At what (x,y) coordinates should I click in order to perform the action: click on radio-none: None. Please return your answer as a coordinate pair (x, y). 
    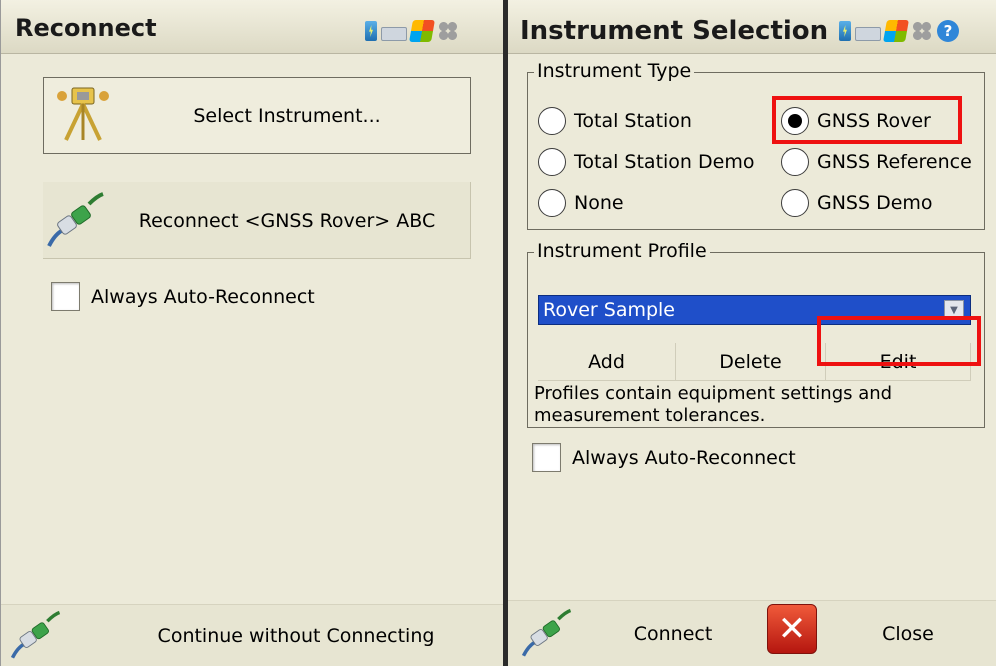
    Looking at the image, I should click on (581, 203).